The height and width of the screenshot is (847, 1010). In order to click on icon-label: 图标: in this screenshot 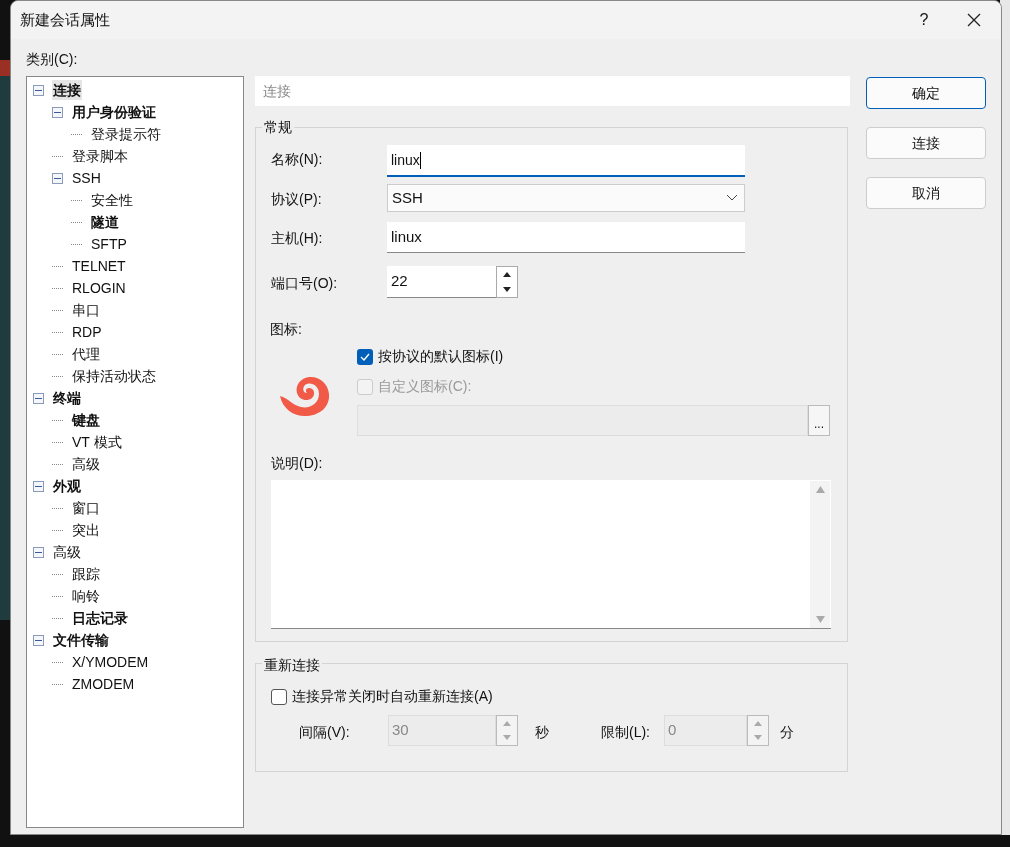, I will do `click(286, 329)`.